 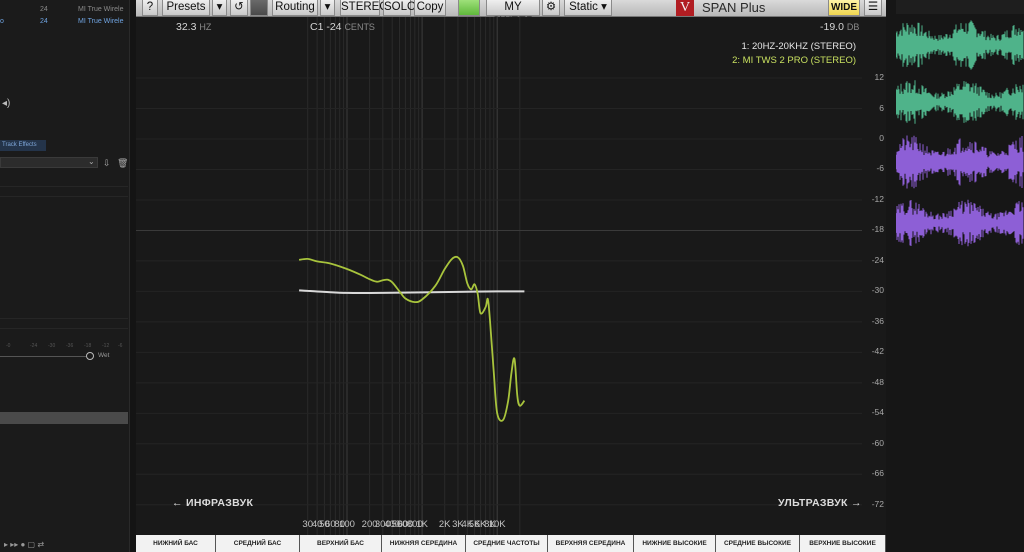 I want to click on meter-tick: -36, so click(x=70, y=346).